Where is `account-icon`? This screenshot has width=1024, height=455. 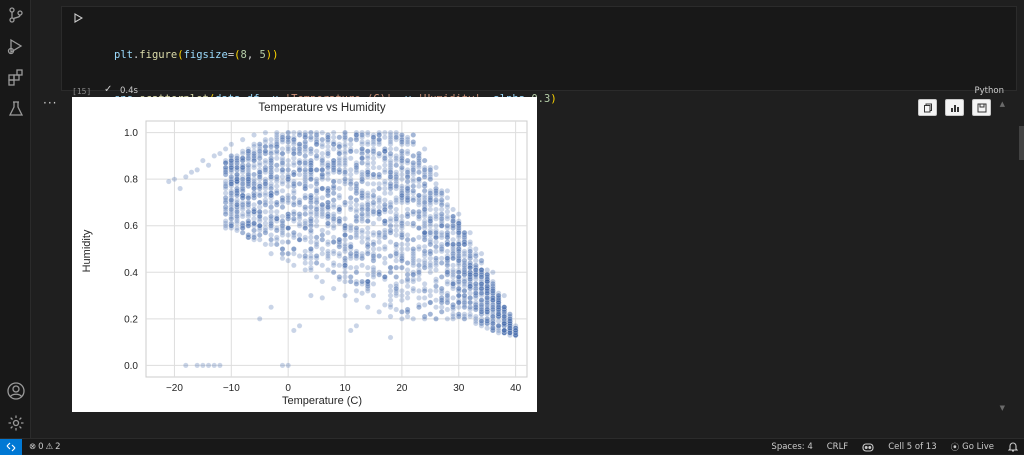 account-icon is located at coordinates (16, 391).